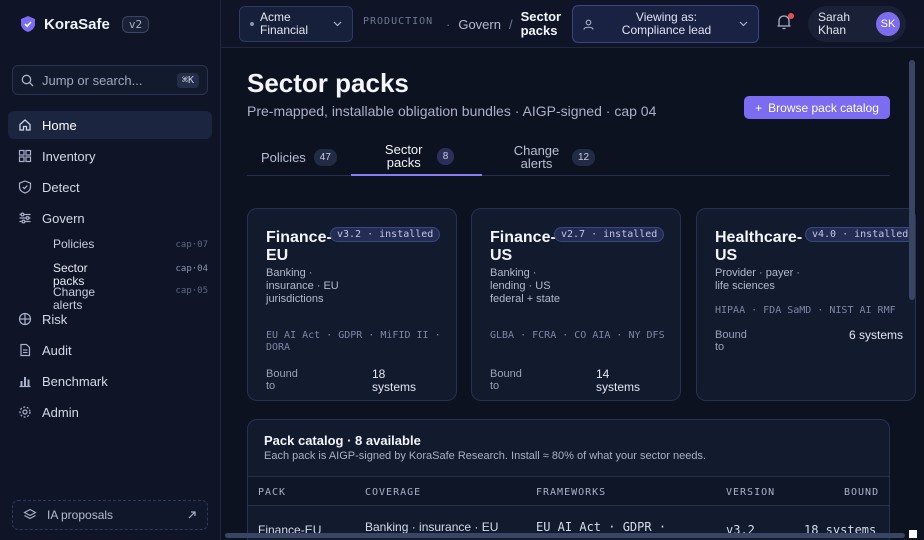  I want to click on tab-count: 12, so click(584, 157).